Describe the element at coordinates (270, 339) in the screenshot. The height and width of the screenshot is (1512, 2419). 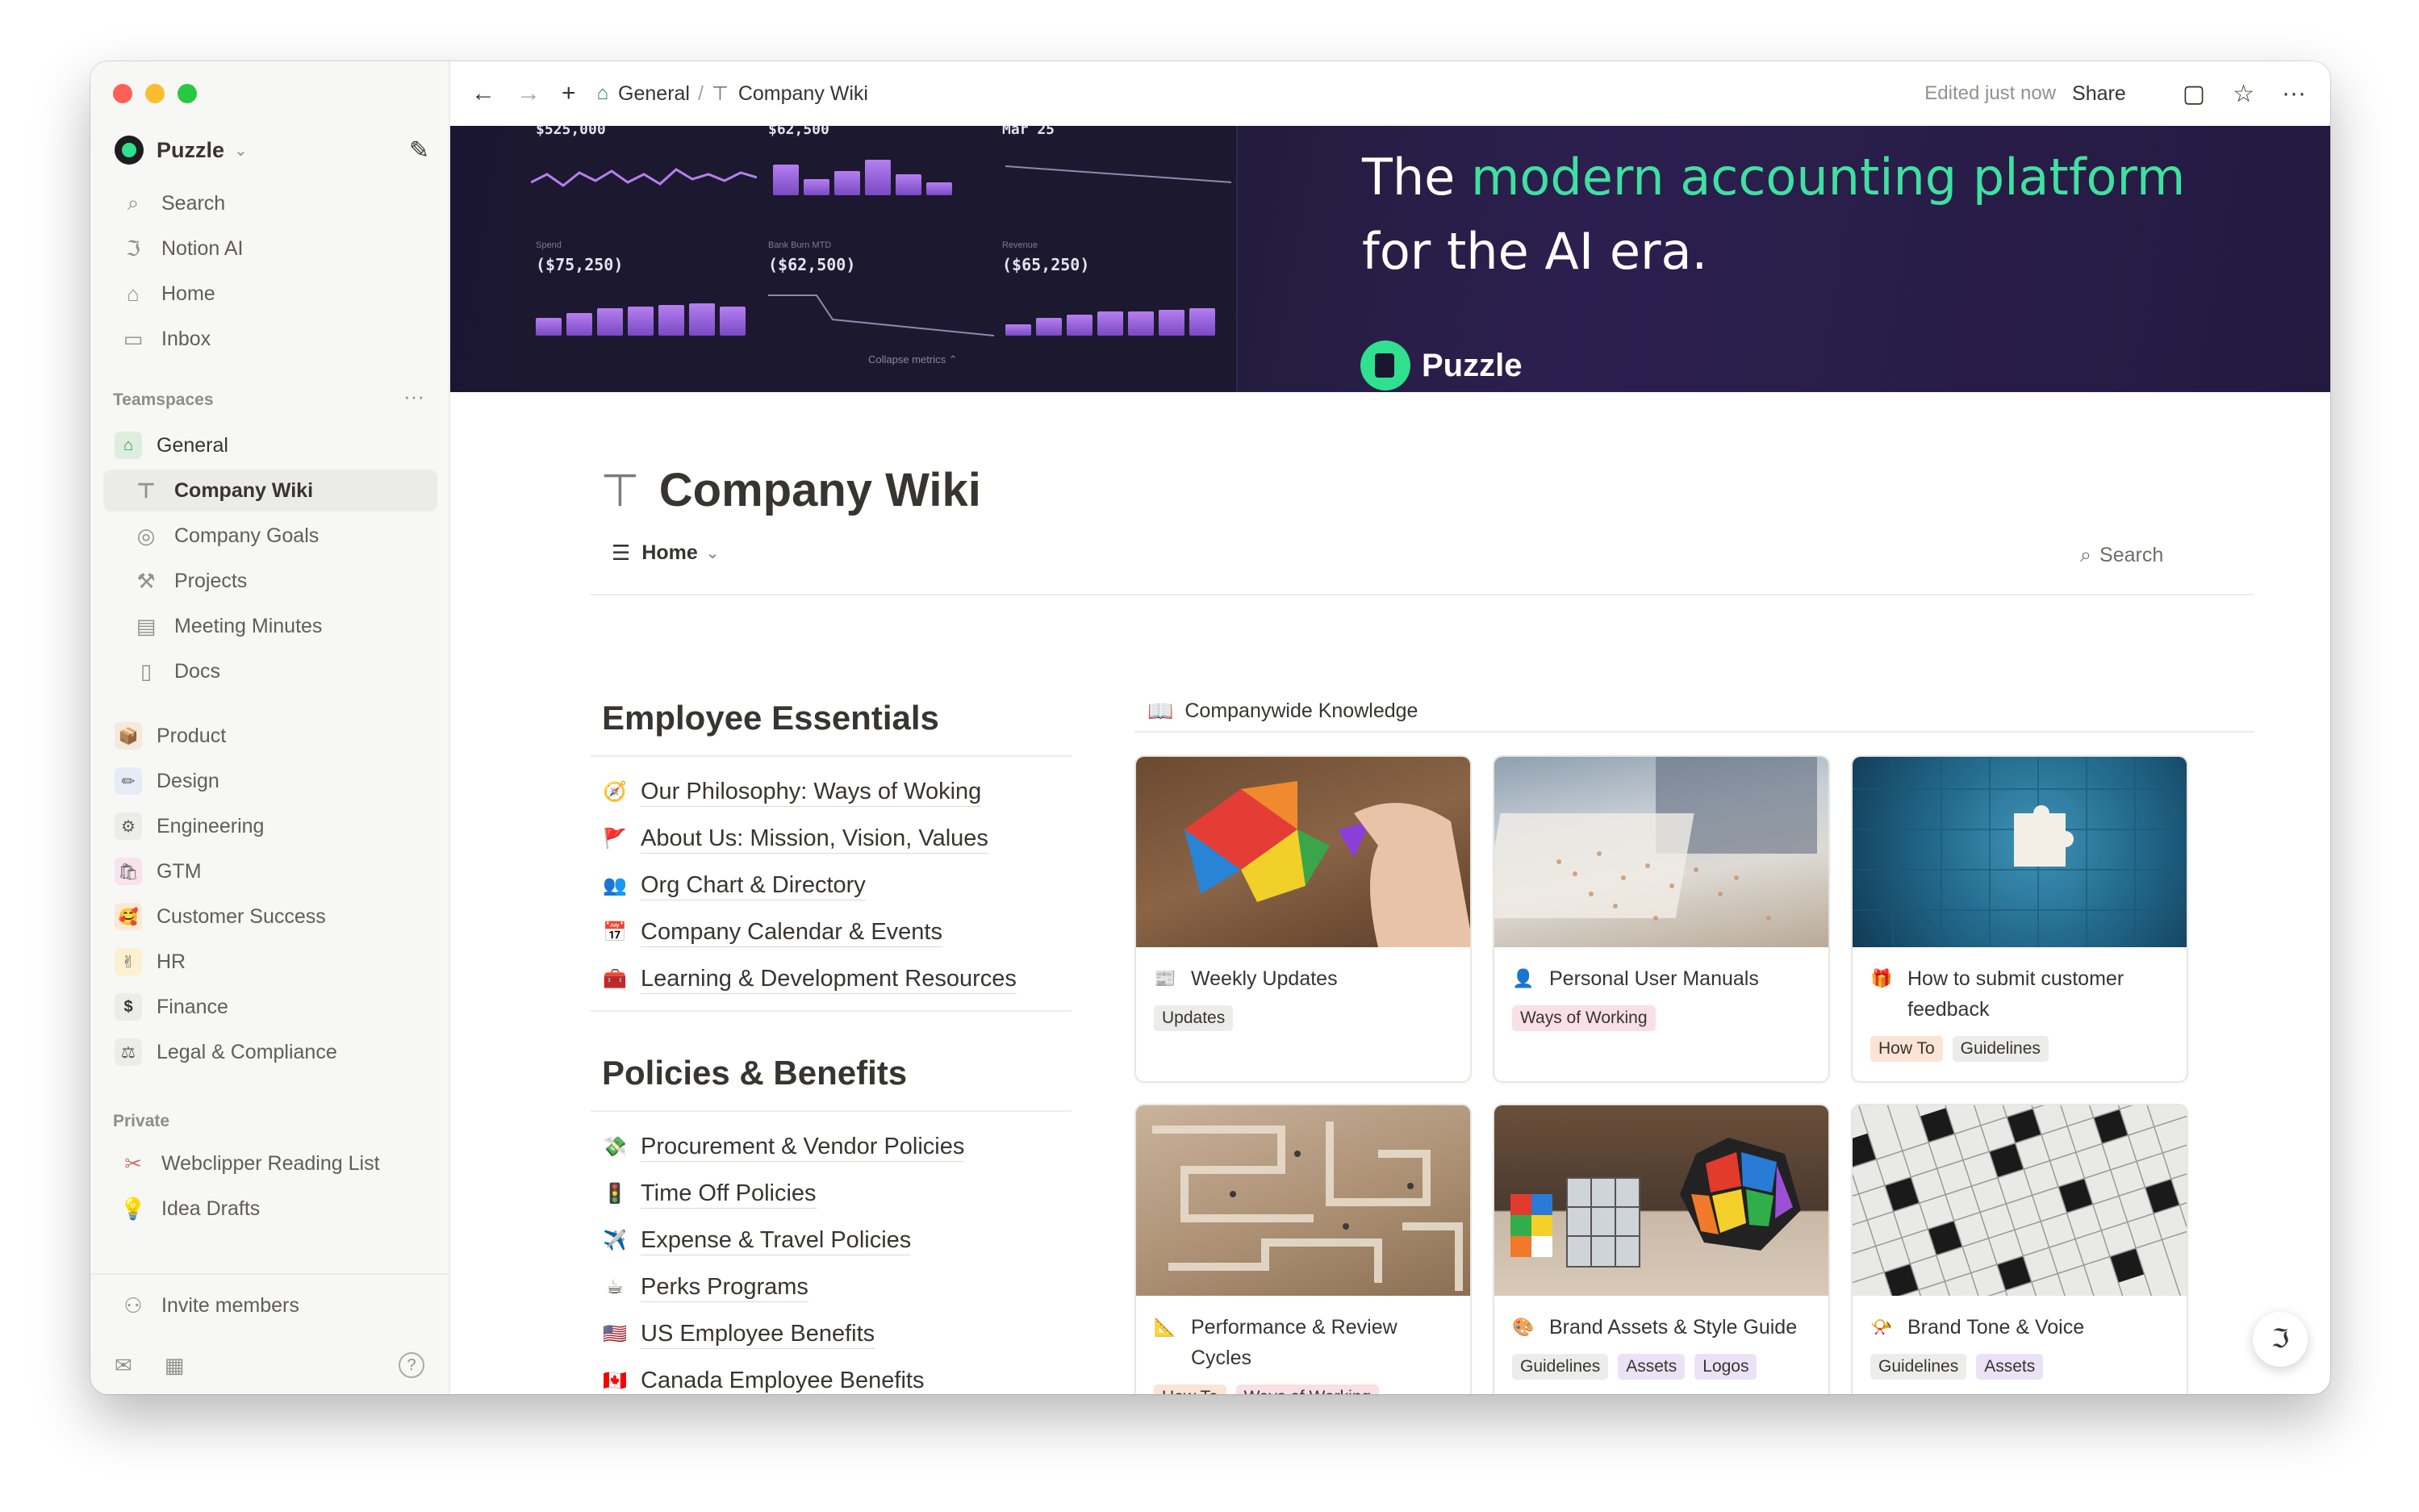
I see `sidebar-item-inbox: ▭ Inbox` at that location.